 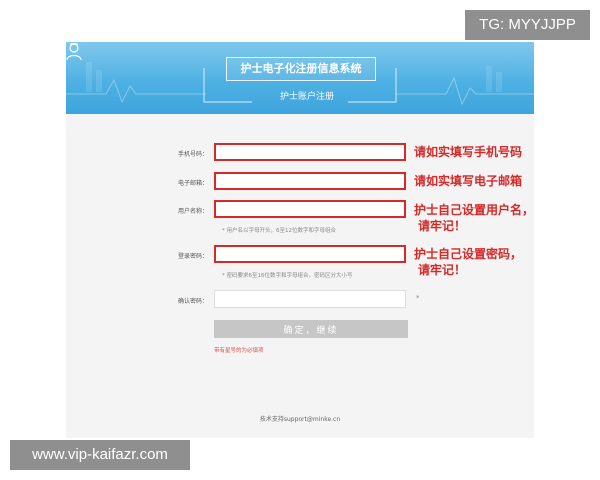 I want to click on confirm-password-field, so click(x=310, y=299).